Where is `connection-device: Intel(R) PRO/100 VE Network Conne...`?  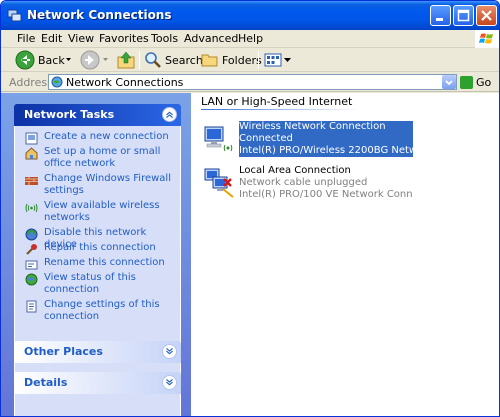 connection-device: Intel(R) PRO/100 VE Network Conne... is located at coordinates (326, 194).